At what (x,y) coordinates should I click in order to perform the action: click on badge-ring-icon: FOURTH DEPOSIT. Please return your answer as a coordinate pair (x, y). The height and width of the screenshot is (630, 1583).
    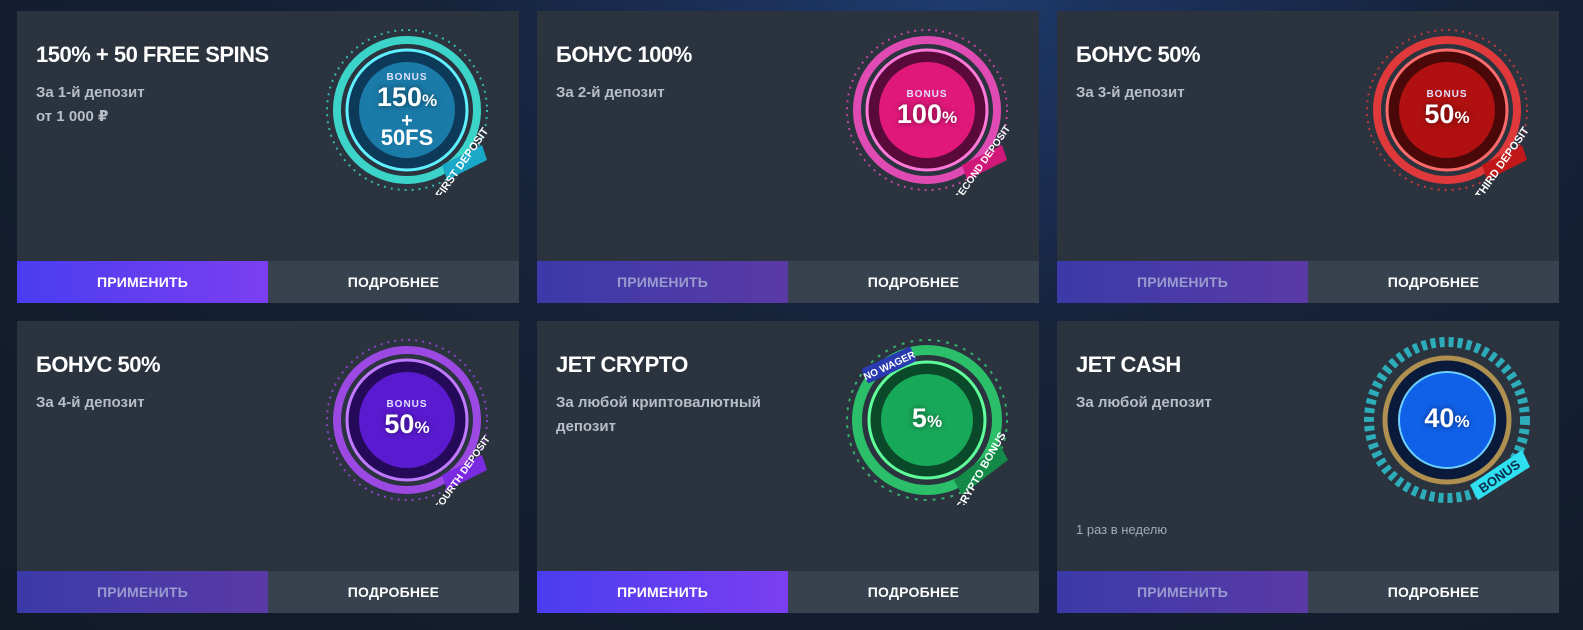
    Looking at the image, I should click on (409, 422).